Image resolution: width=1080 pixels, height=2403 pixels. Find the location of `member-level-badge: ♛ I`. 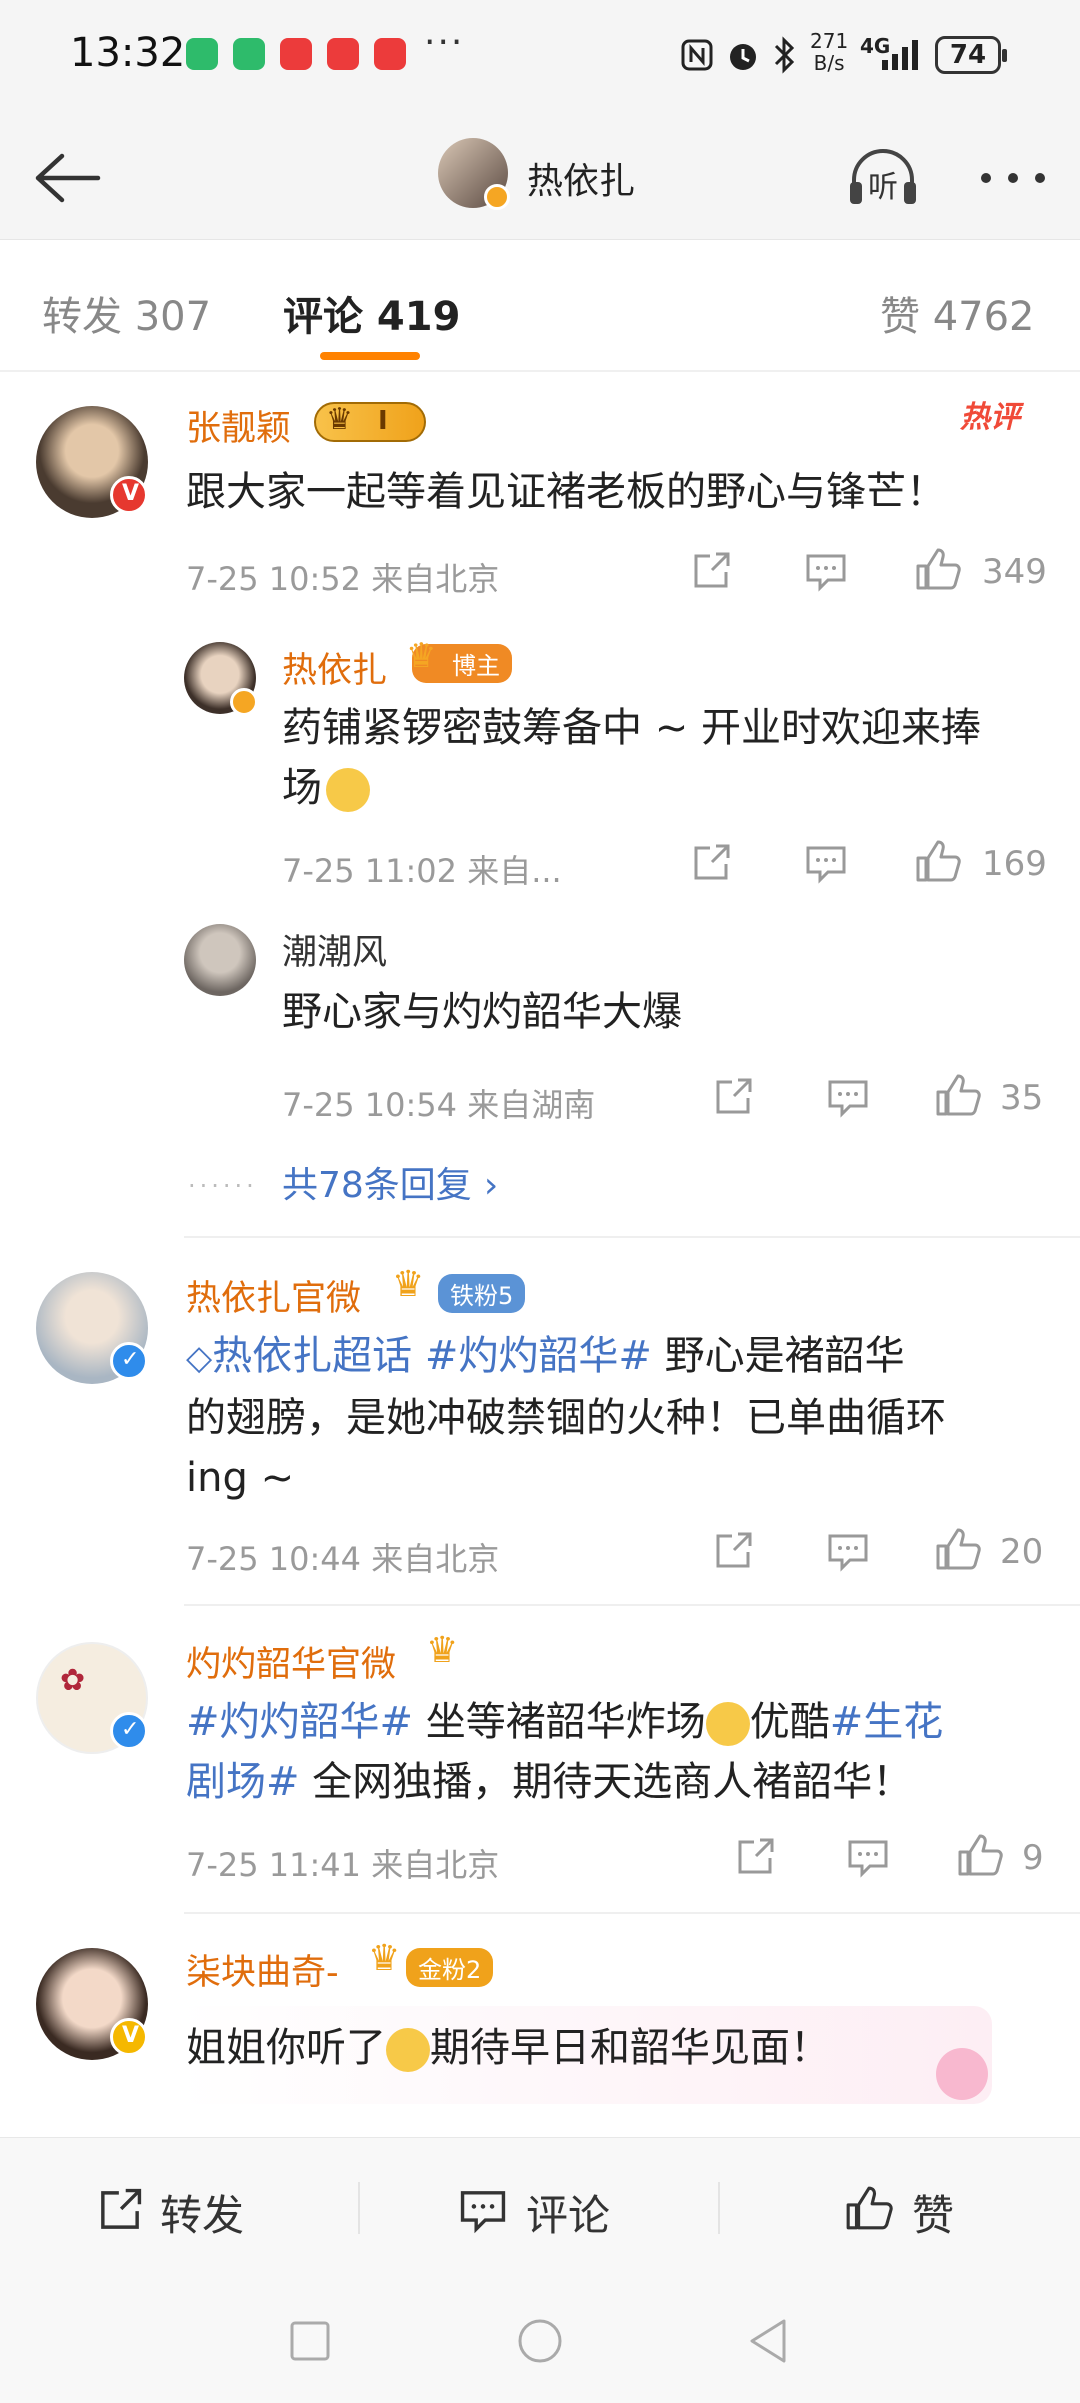

member-level-badge: ♛ I is located at coordinates (370, 422).